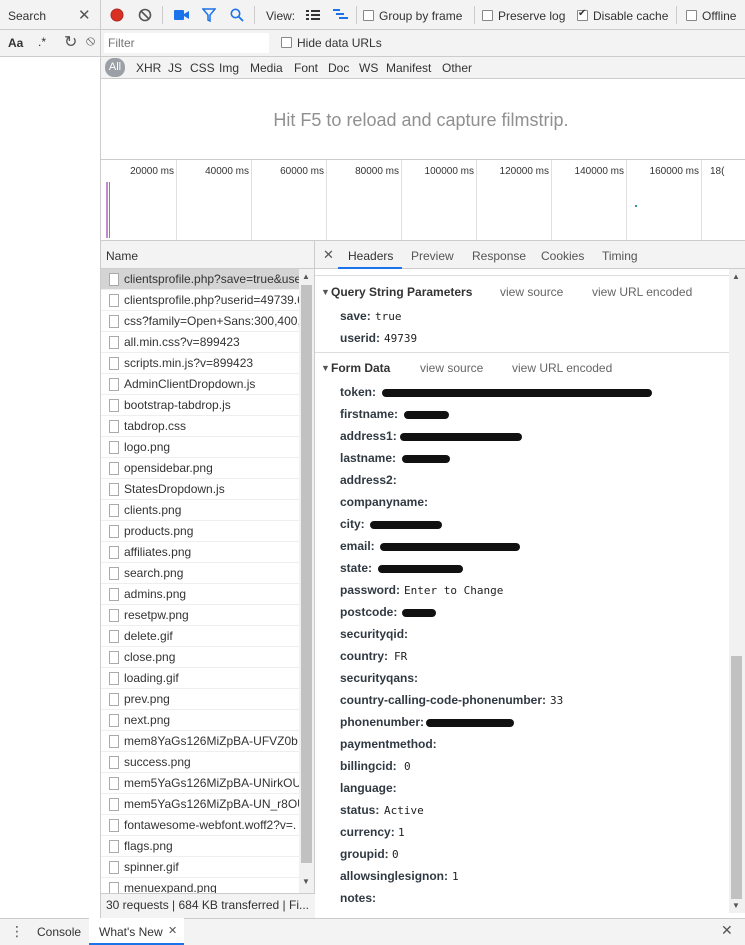  What do you see at coordinates (148, 68) in the screenshot?
I see `type-filter-xhr: XHR` at bounding box center [148, 68].